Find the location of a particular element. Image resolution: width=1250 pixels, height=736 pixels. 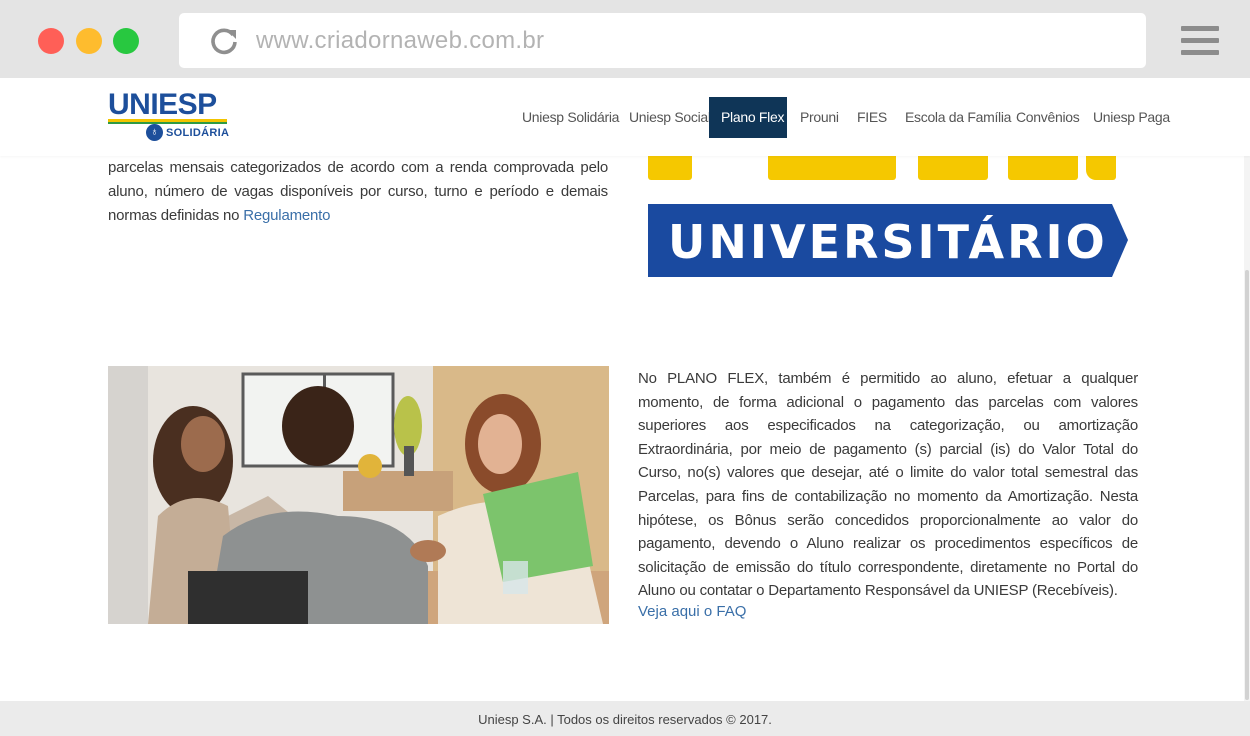

logo-badge-icon: ♁ is located at coordinates (154, 132).